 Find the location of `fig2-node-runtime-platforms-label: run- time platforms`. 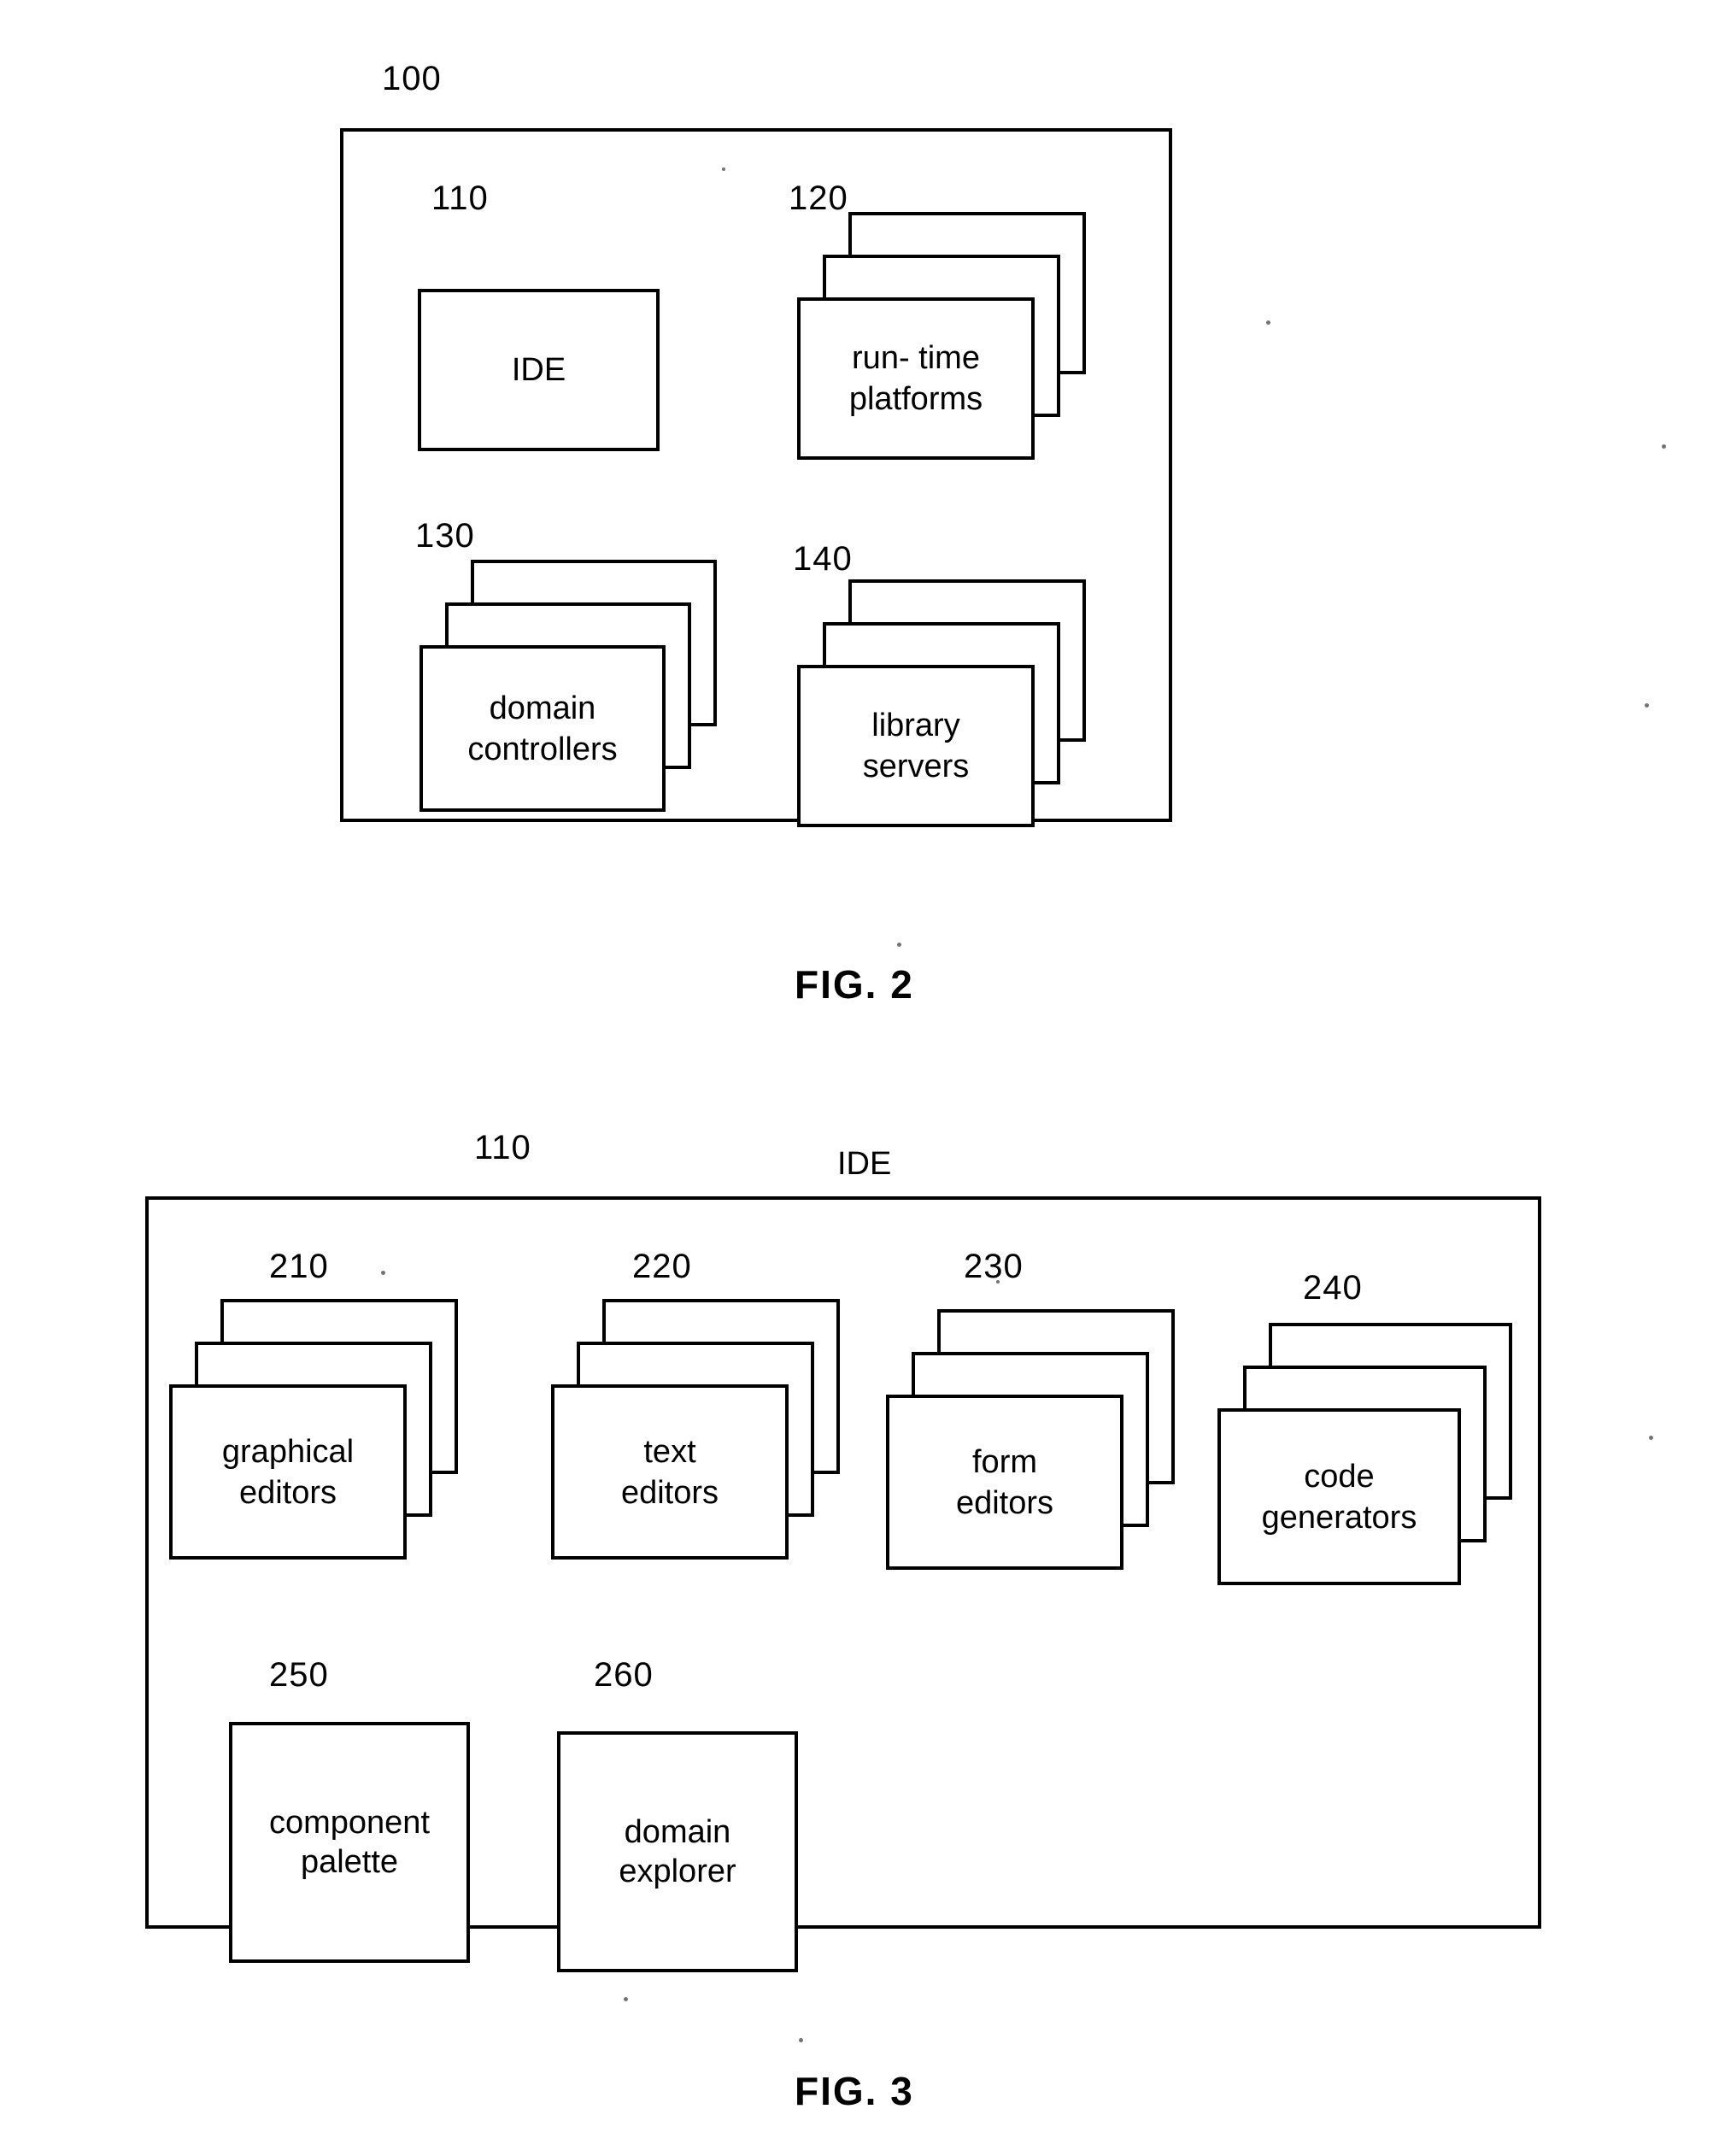

fig2-node-runtime-platforms-label: run- time platforms is located at coordinates (915, 378).